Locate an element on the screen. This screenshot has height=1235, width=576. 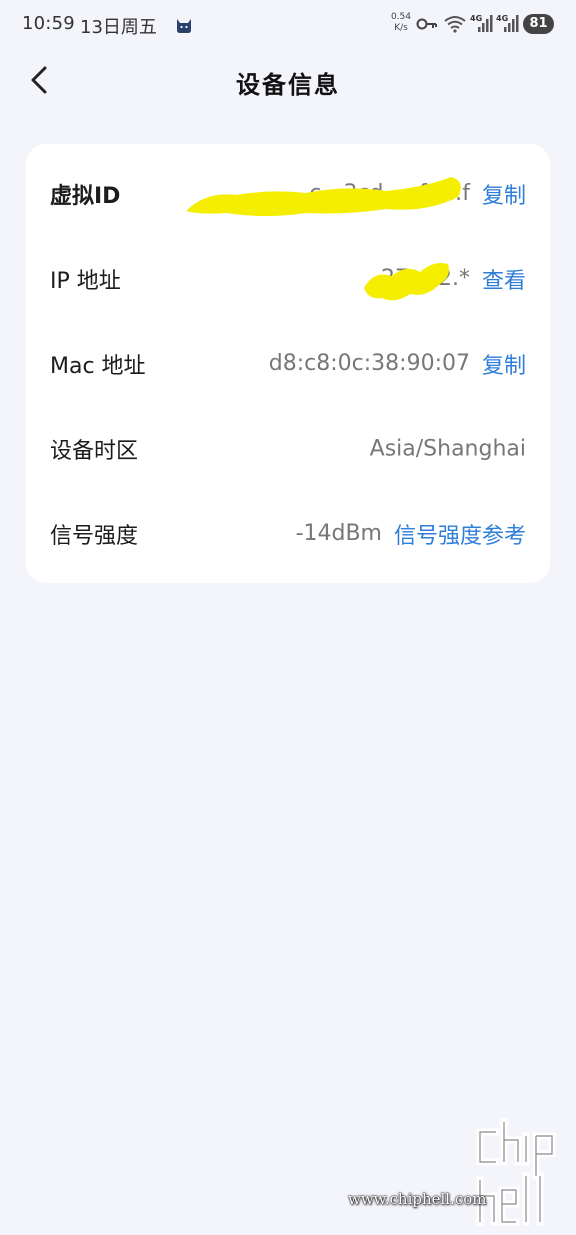
signal-strength-value-group: -14dBm 信号强度参考 is located at coordinates (411, 534).